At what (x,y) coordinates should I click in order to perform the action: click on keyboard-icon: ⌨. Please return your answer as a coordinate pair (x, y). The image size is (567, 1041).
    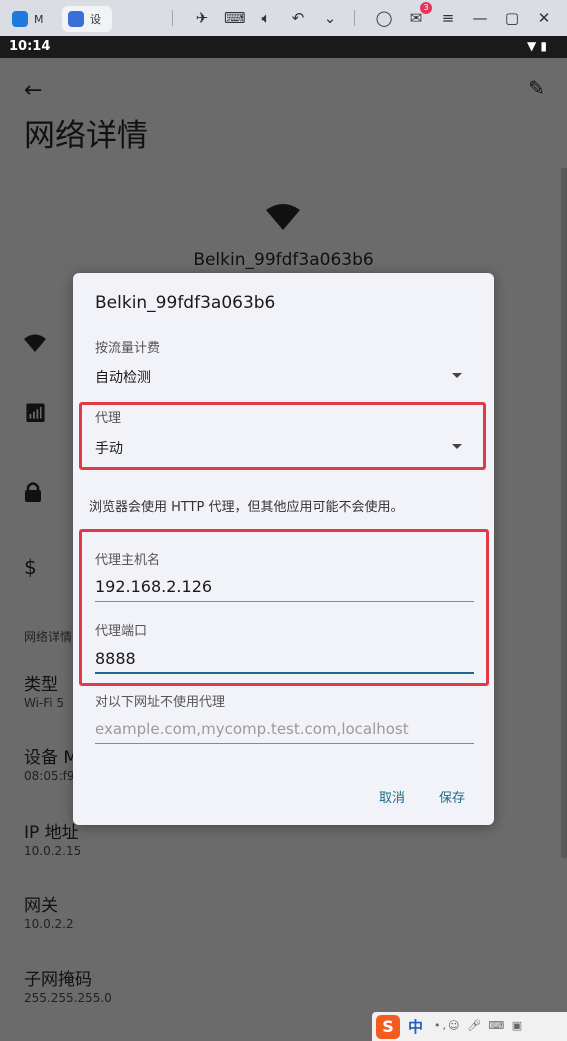
    Looking at the image, I should click on (235, 18).